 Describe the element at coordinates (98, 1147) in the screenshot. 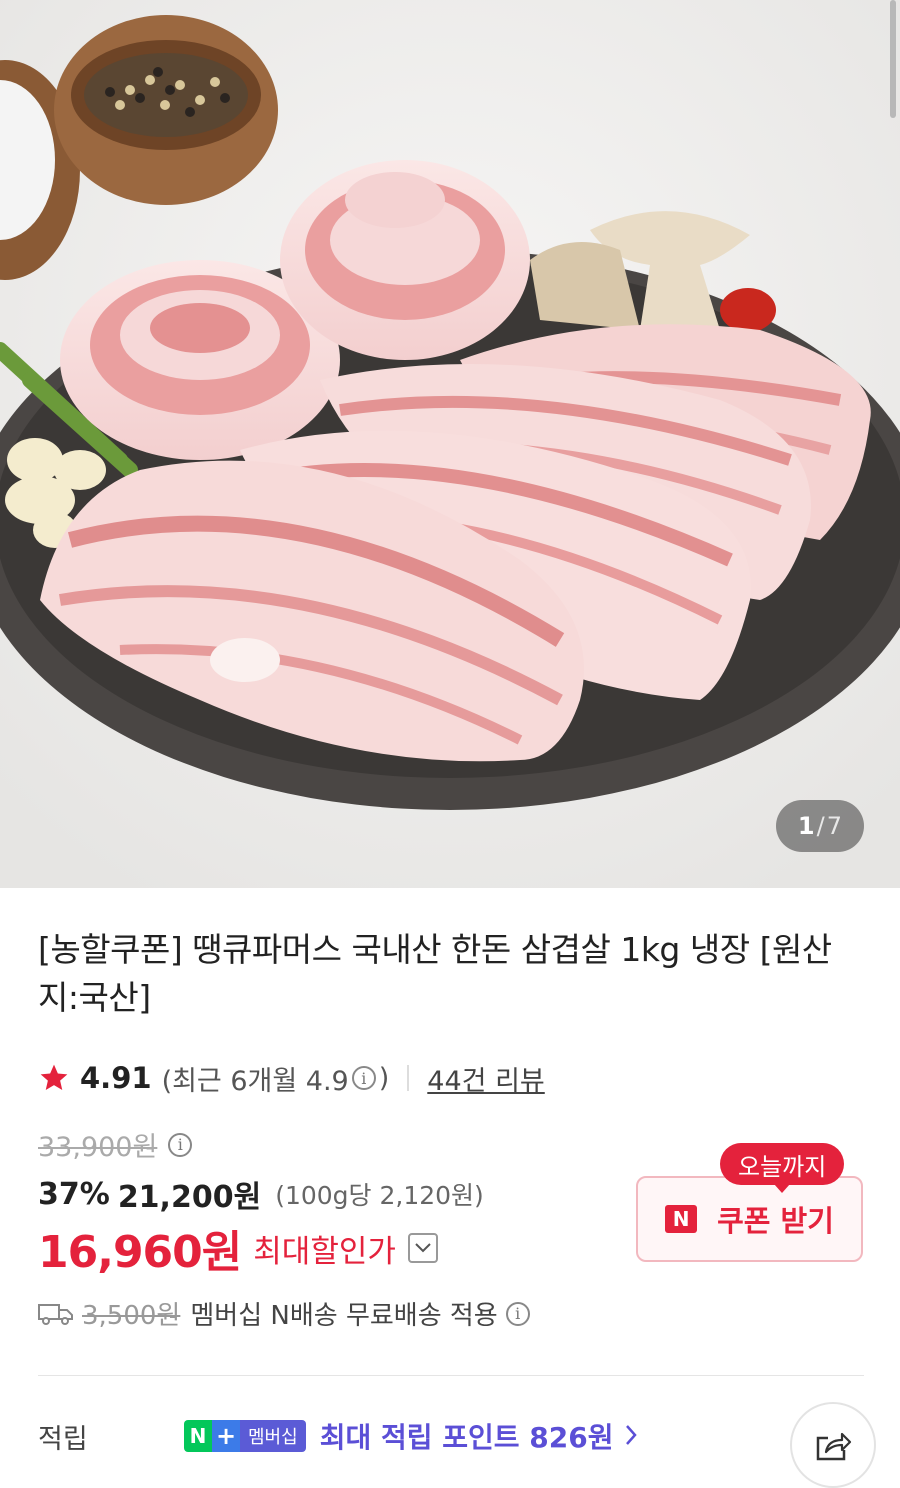

I see `original-price: 33,900원` at that location.